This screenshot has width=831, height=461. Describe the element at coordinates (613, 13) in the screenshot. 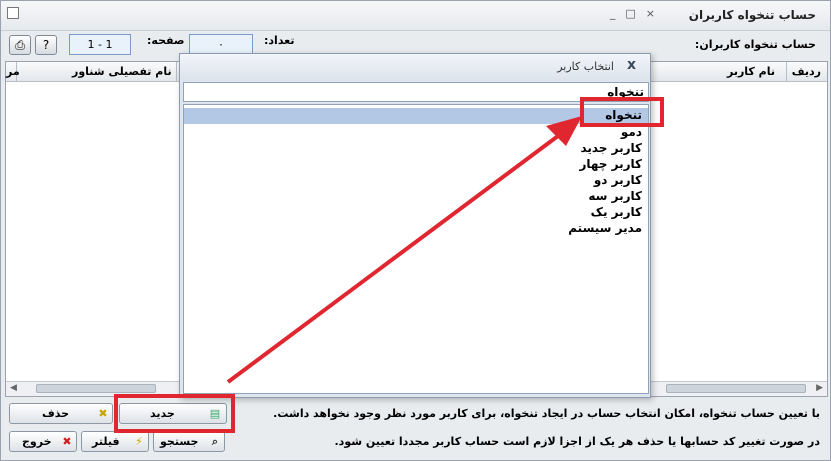

I see `minimize-button: _` at that location.